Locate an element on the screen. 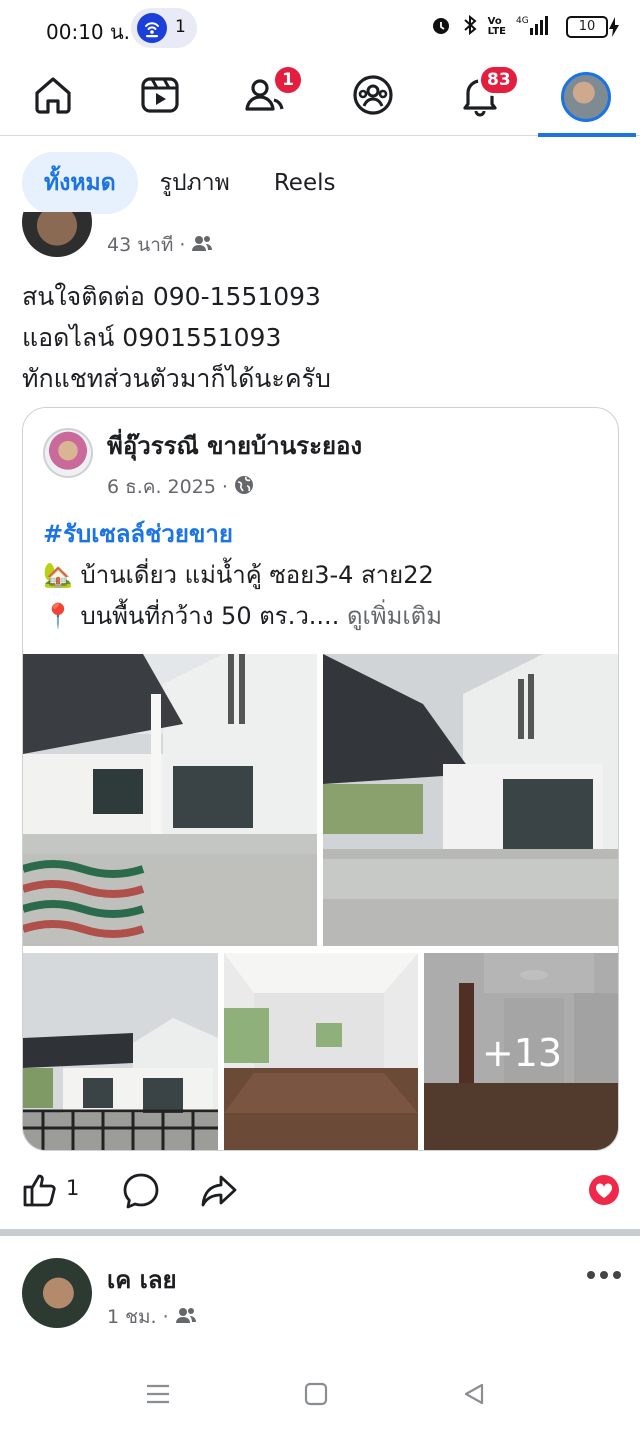  nav-video is located at coordinates (160, 97).